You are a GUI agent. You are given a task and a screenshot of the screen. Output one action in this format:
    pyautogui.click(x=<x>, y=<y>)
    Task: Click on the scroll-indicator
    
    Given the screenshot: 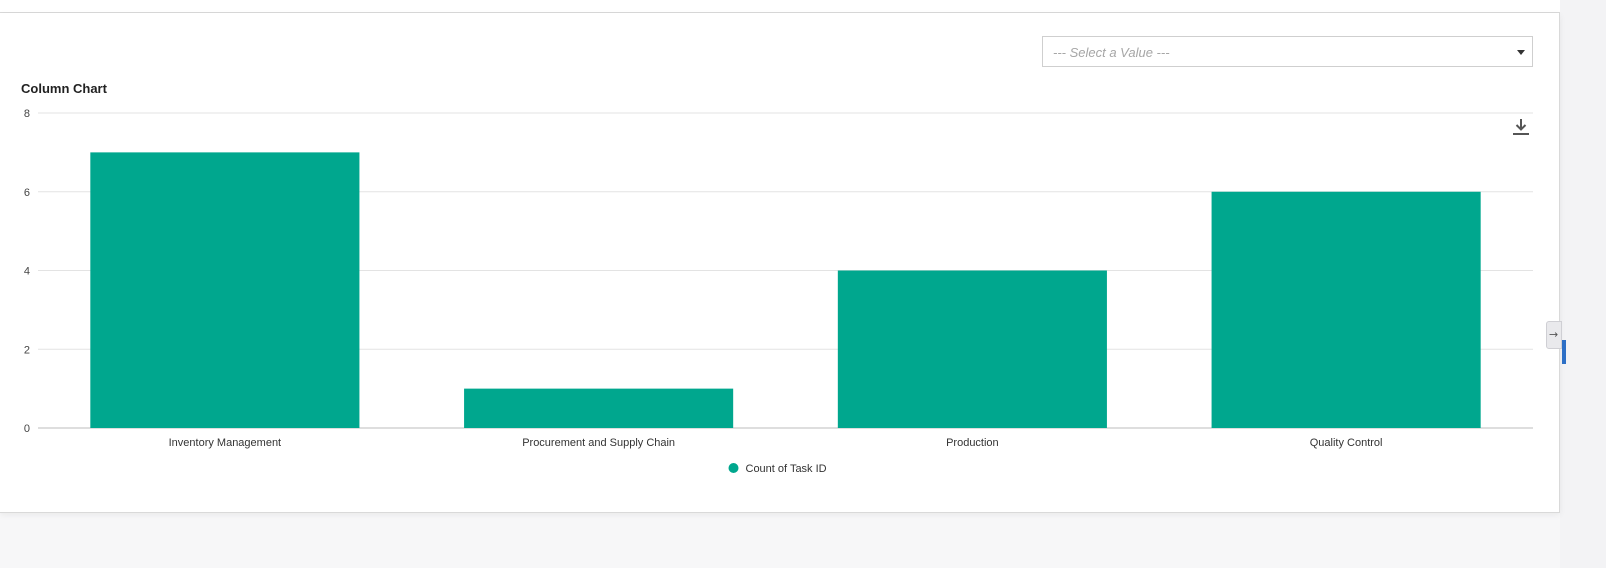 What is the action you would take?
    pyautogui.click(x=1564, y=352)
    